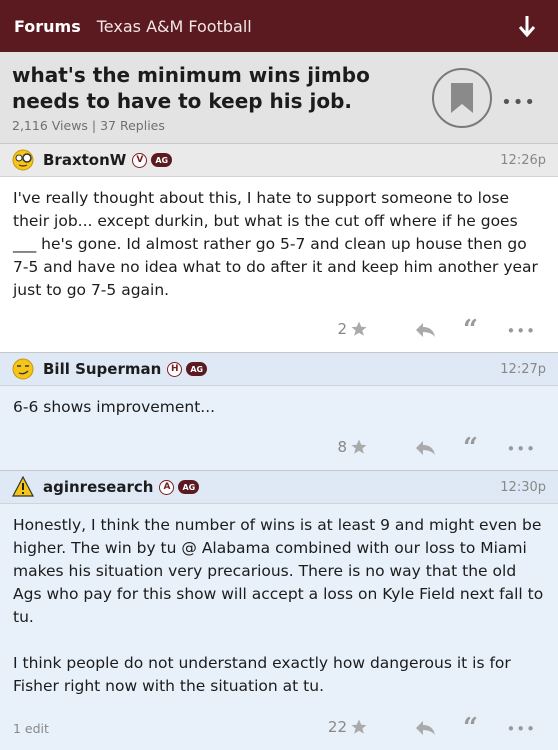 The width and height of the screenshot is (558, 750). Describe the element at coordinates (23, 369) in the screenshot. I see `smirk-face-icon` at that location.